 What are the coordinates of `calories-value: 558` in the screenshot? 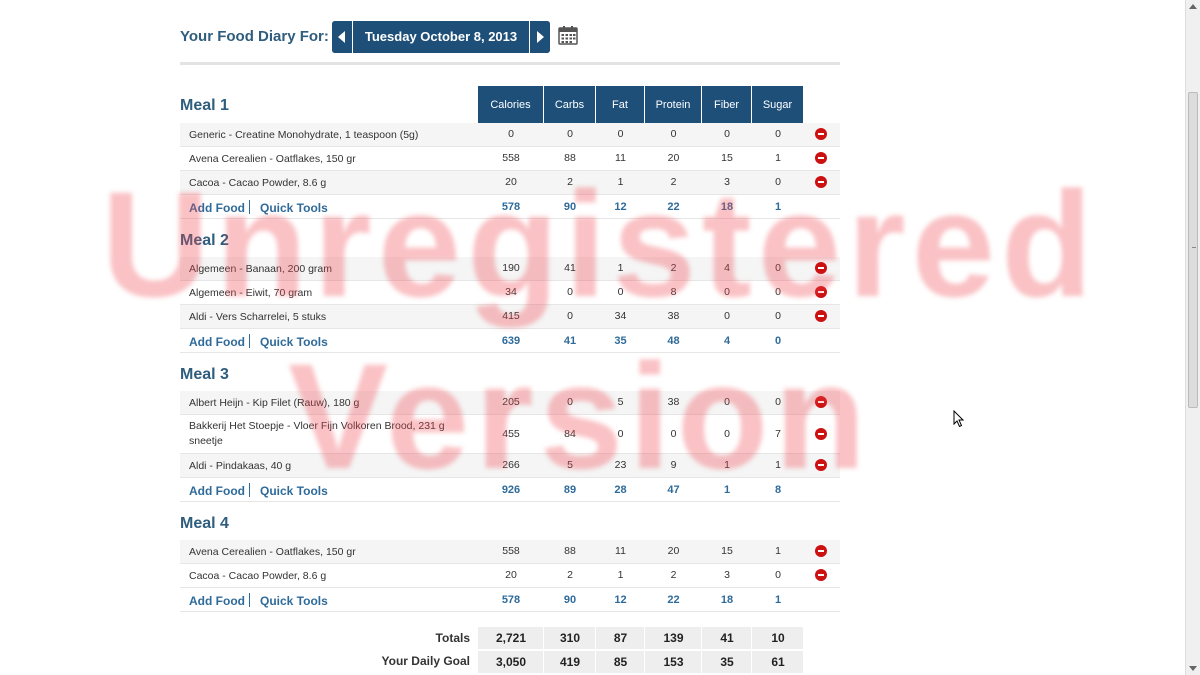 It's located at (511, 551).